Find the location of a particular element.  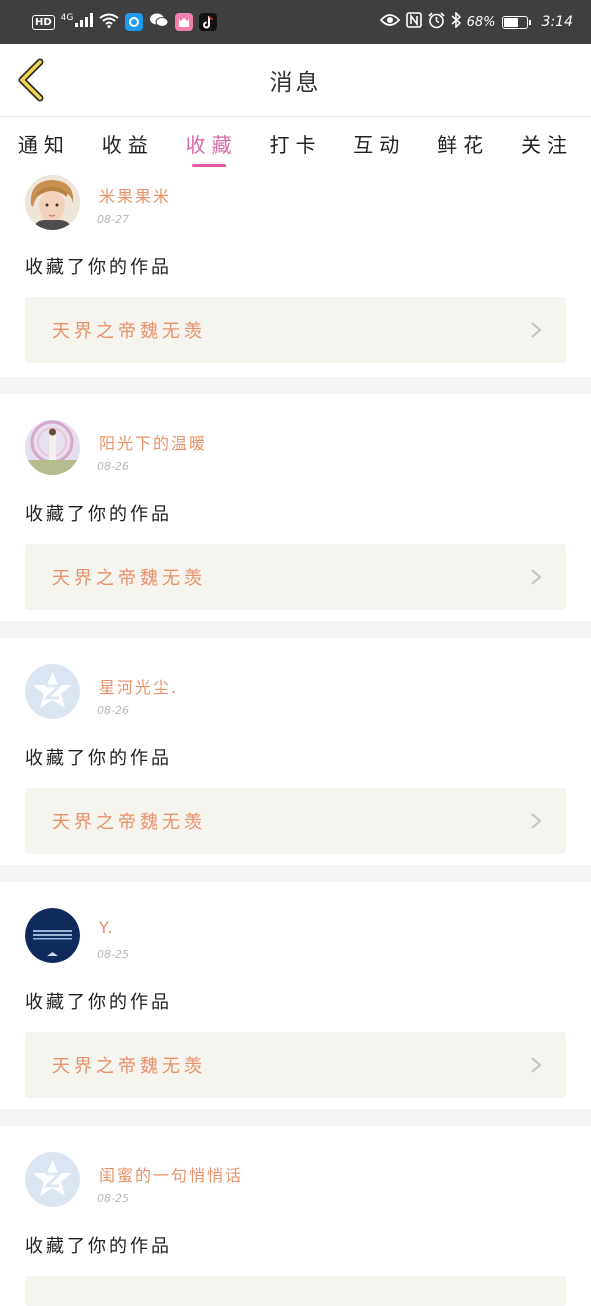

tab-follows: 关注 is located at coordinates (547, 144).